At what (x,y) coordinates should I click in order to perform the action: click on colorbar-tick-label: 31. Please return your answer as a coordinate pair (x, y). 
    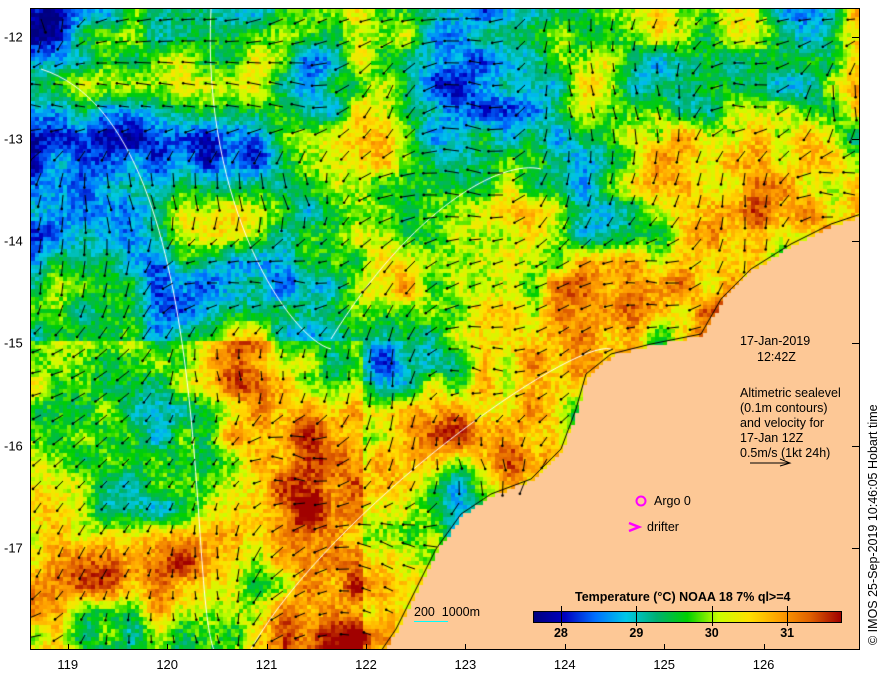
    Looking at the image, I should click on (787, 633).